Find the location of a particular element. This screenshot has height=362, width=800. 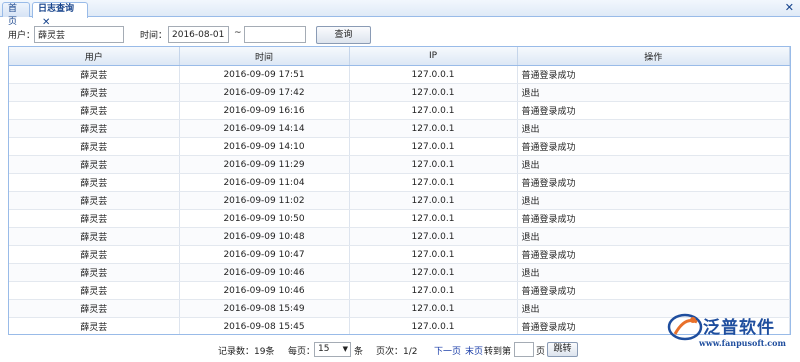

cell-time: 2016-09-09 14:10 is located at coordinates (264, 146).